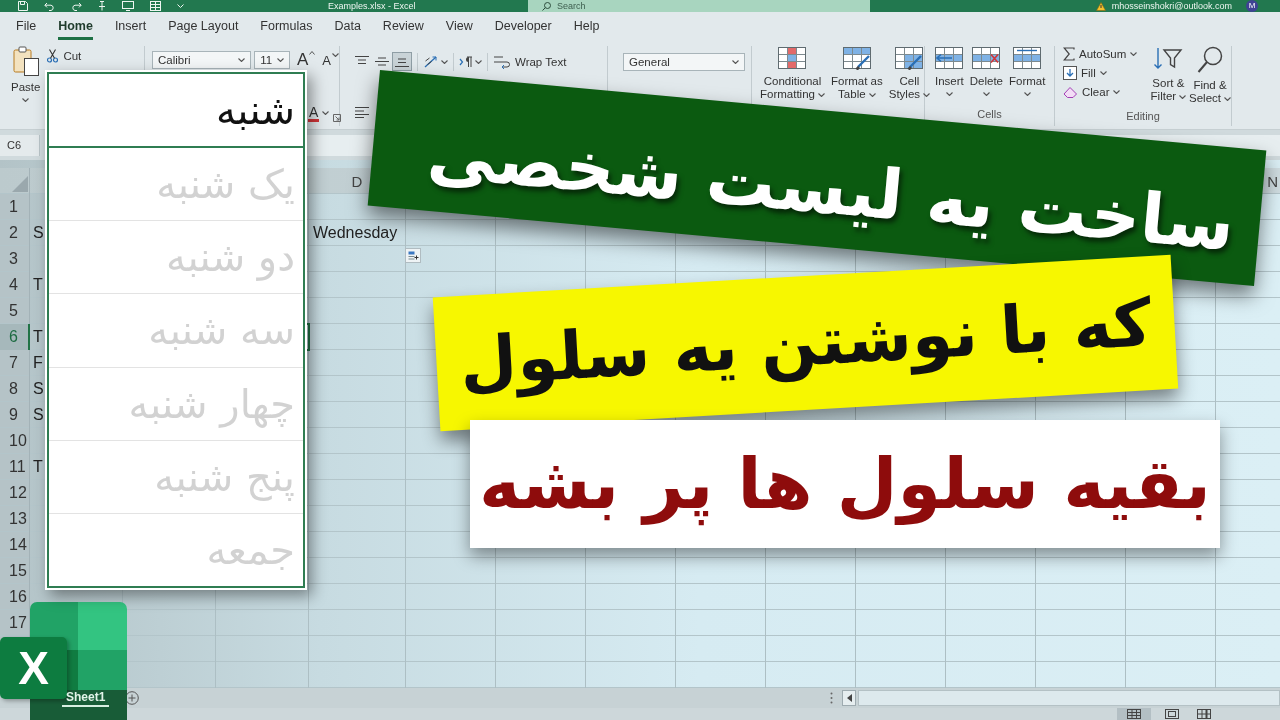 The width and height of the screenshot is (1280, 720). I want to click on number-format-dropdown: General, so click(684, 62).